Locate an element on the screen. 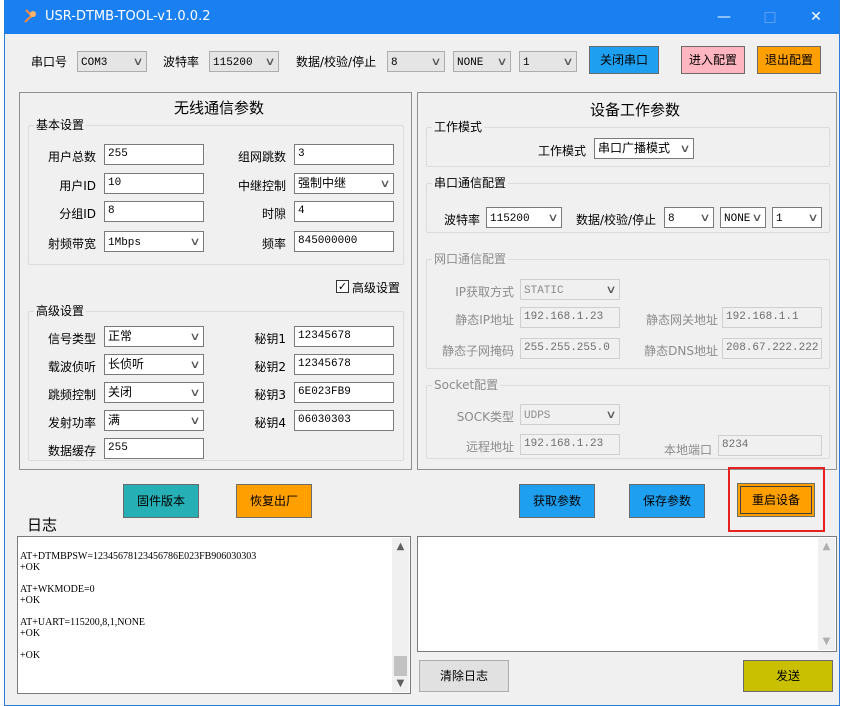 Image resolution: width=842 pixels, height=706 pixels. databits-select: 8 ∨ is located at coordinates (416, 61).